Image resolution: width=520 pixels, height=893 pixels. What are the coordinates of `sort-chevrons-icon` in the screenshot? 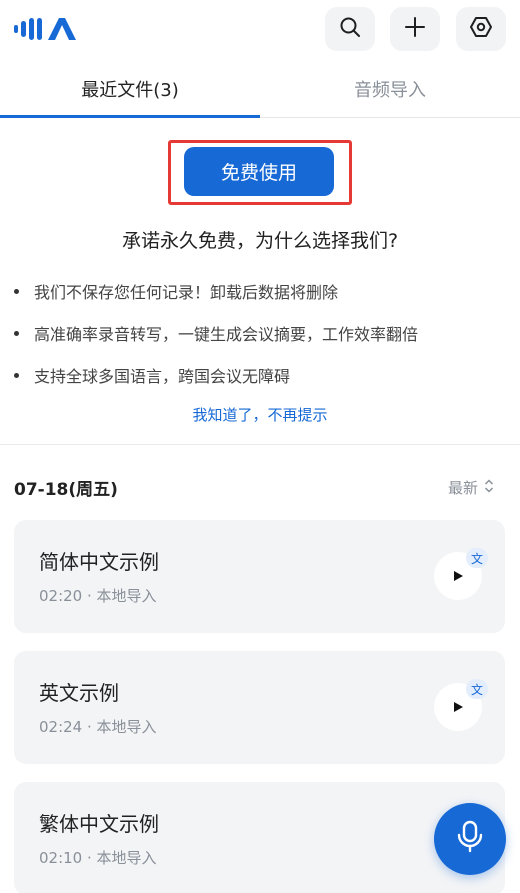 It's located at (489, 487).